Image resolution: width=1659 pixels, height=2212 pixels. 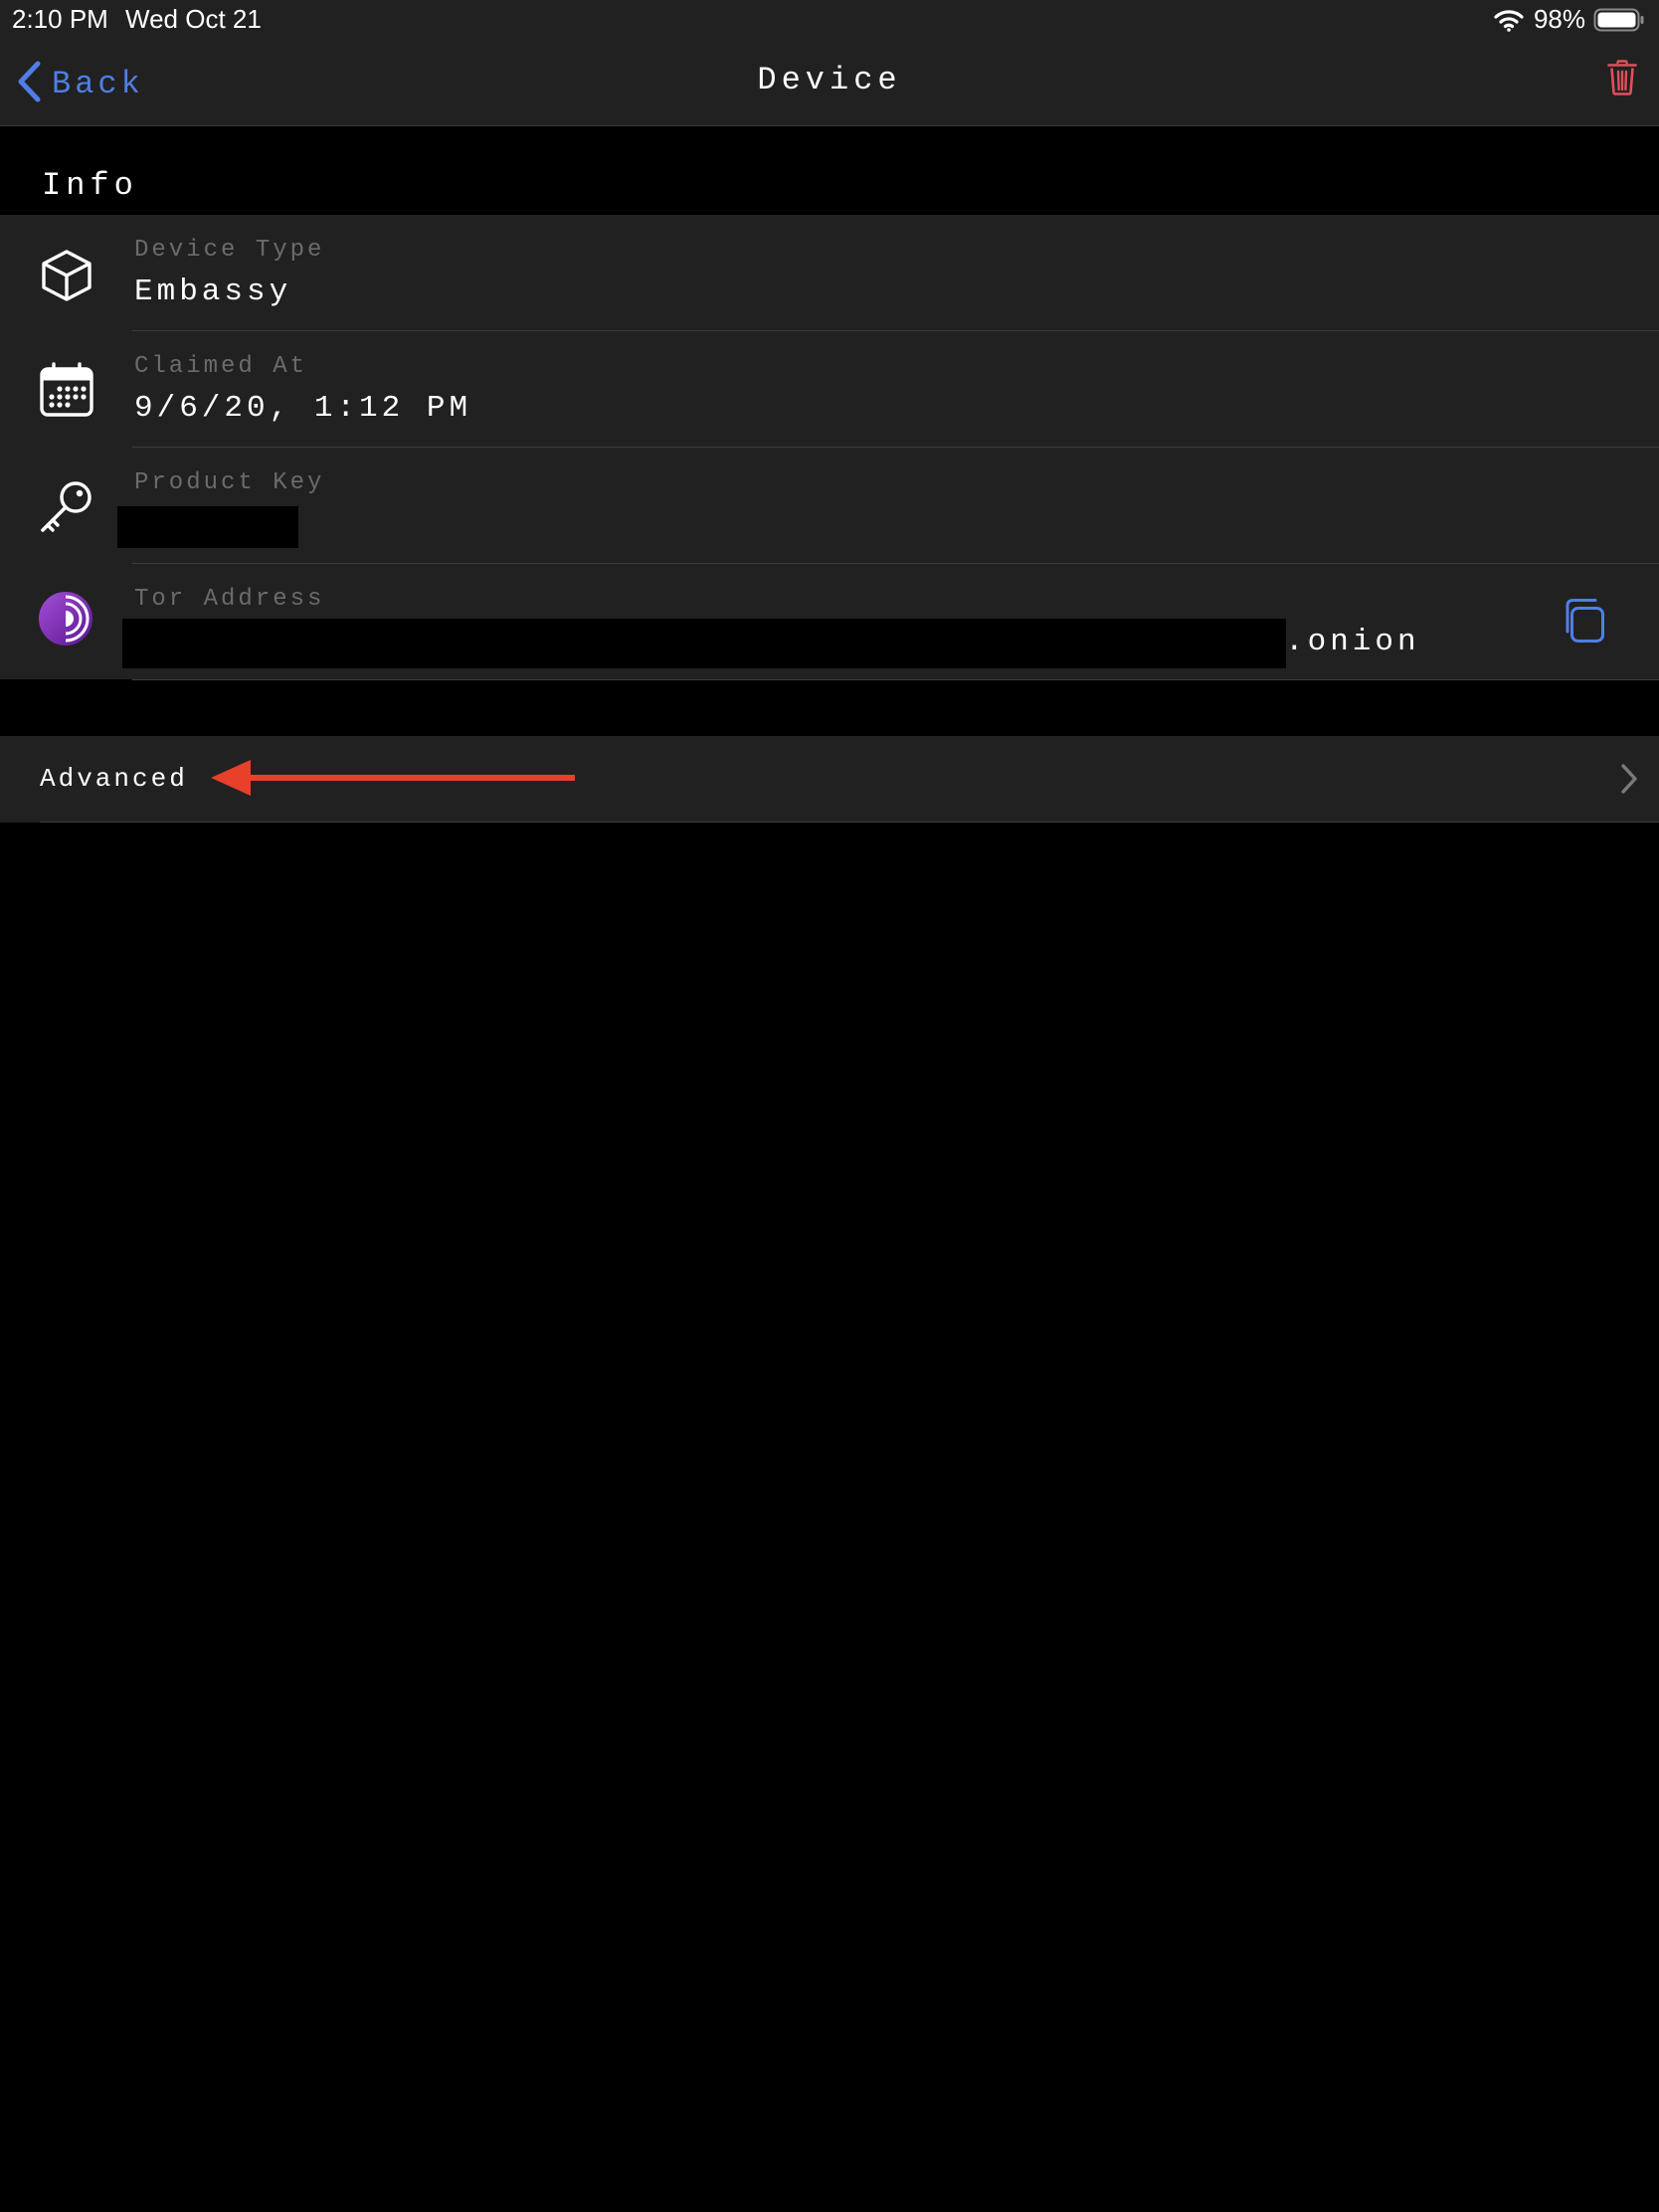 What do you see at coordinates (66, 278) in the screenshot?
I see `cube-icon` at bounding box center [66, 278].